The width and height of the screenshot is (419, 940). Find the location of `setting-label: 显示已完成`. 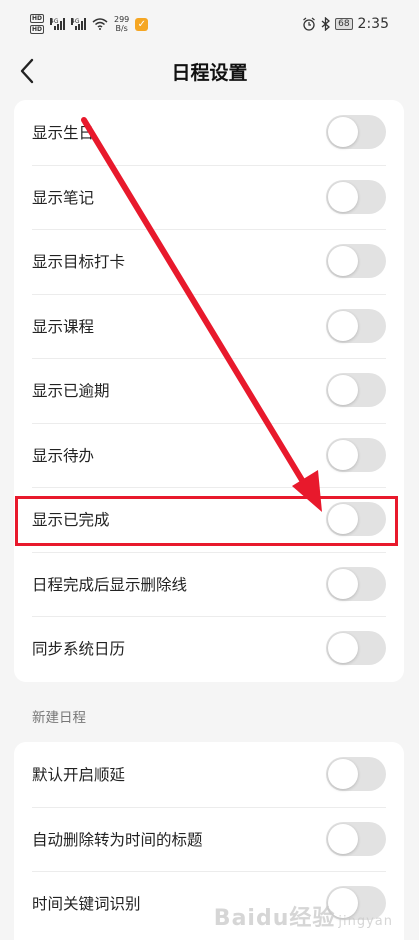

setting-label: 显示已完成 is located at coordinates (71, 520).